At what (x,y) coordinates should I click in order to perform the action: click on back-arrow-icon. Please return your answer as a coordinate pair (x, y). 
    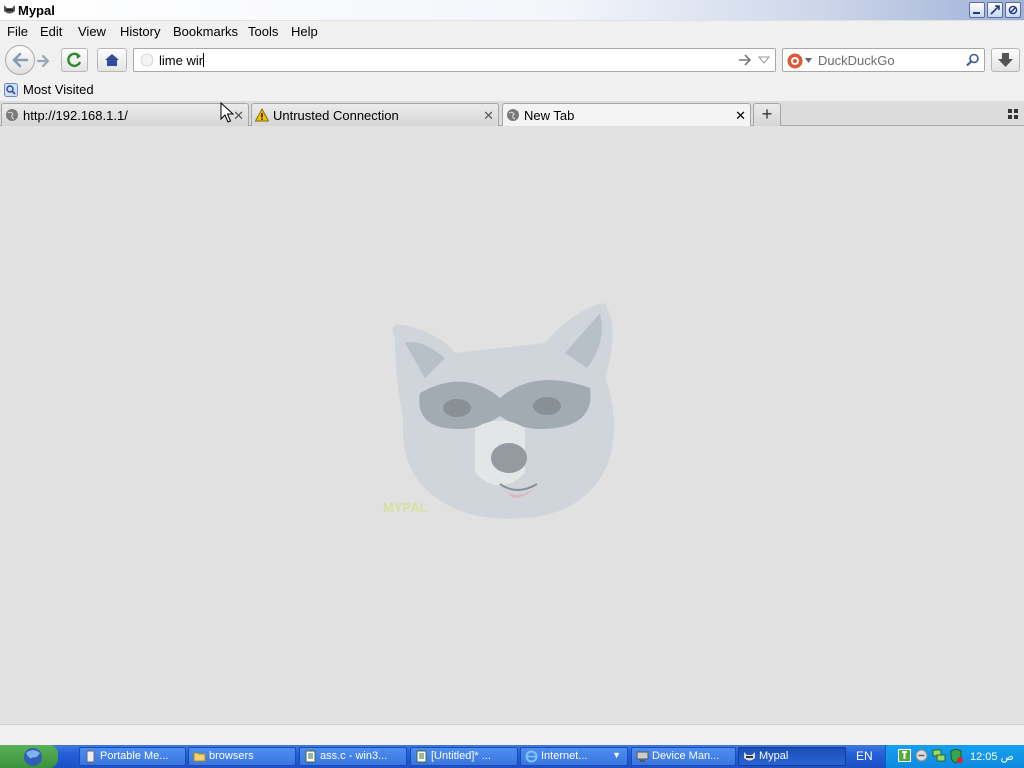
    Looking at the image, I should click on (20, 60).